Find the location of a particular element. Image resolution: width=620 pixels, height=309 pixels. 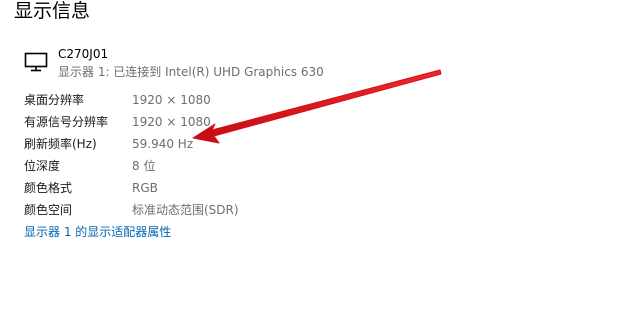

property-row-desktop-resolution: 桌面分辨率 1920 × 1080 is located at coordinates (234, 100).